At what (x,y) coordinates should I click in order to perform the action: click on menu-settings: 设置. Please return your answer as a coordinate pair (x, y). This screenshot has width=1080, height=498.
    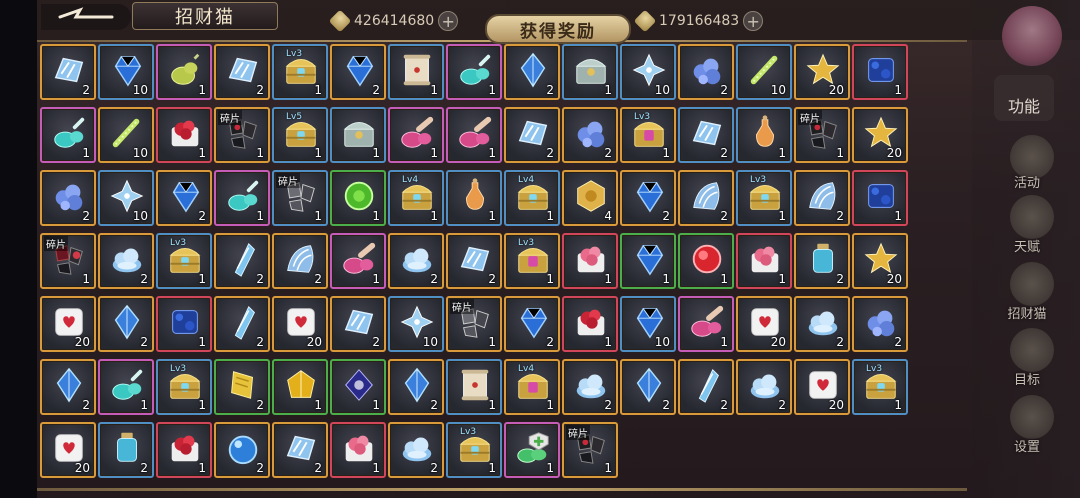
    Looking at the image, I should click on (1027, 445).